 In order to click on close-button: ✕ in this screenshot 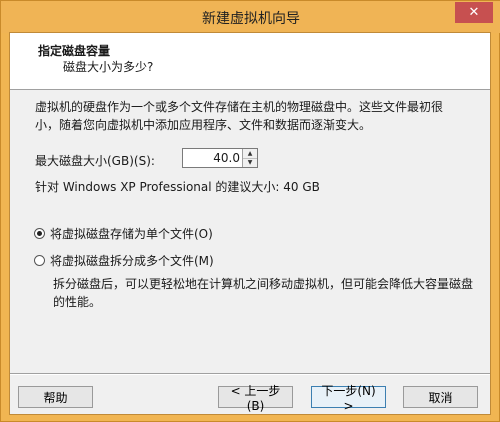, I will do `click(474, 12)`.